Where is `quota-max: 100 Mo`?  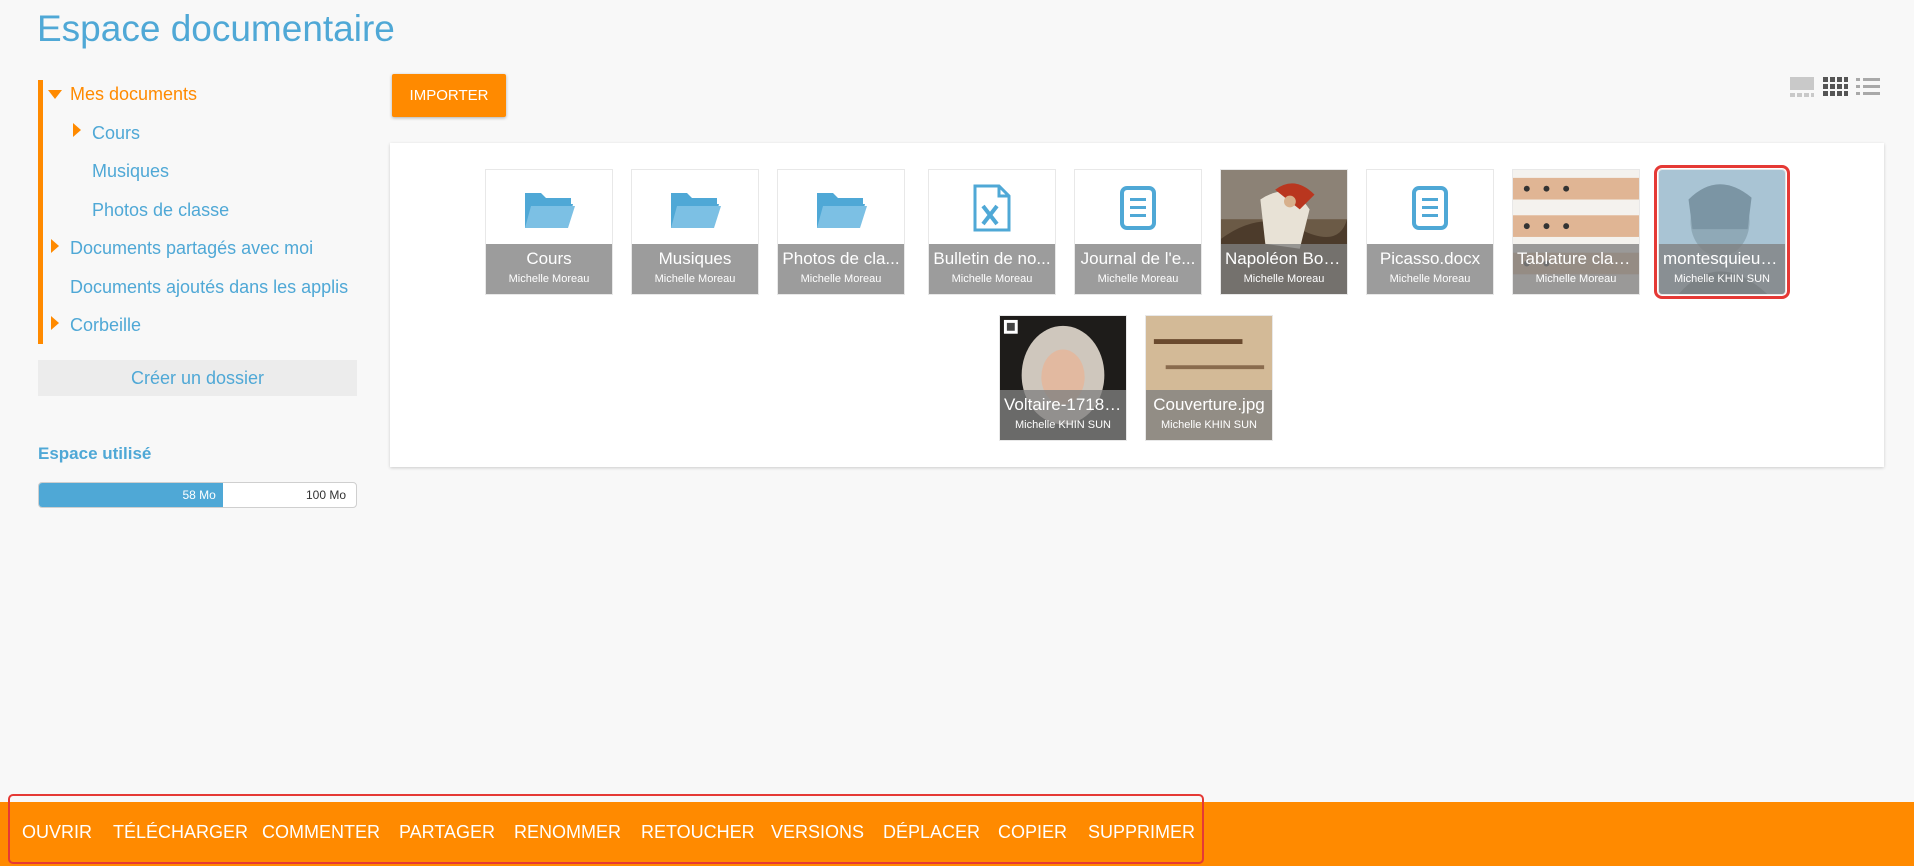
quota-max: 100 Mo is located at coordinates (325, 495).